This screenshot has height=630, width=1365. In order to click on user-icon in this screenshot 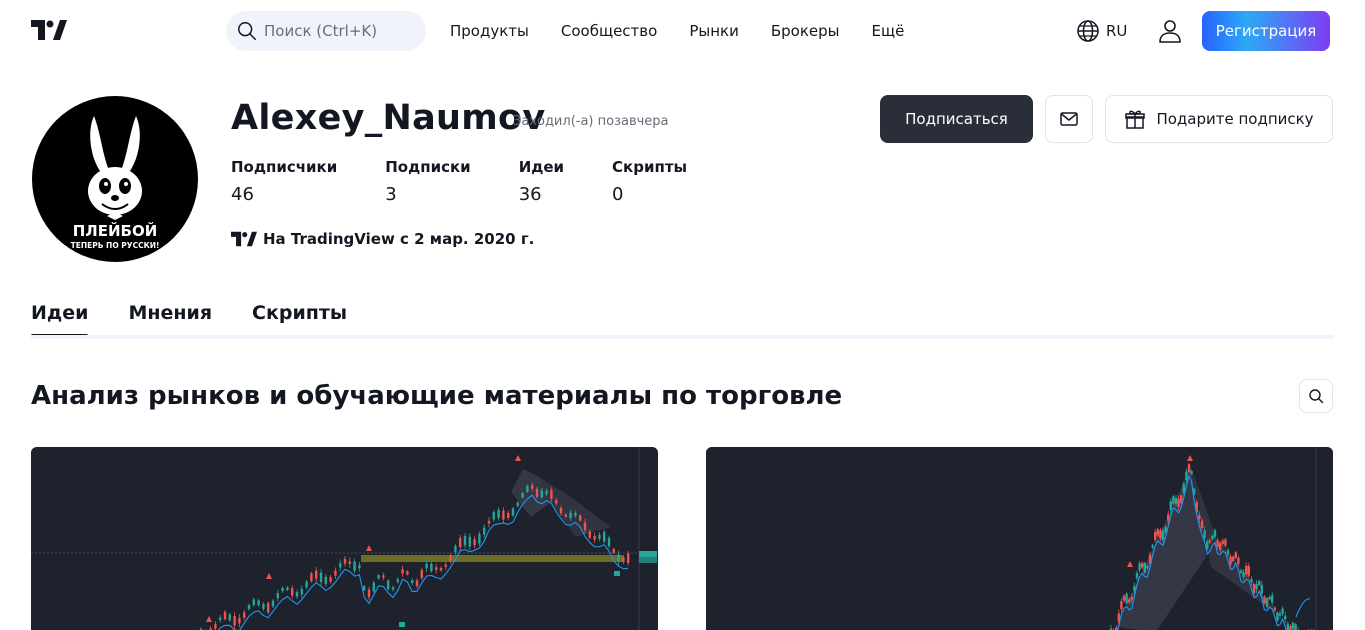, I will do `click(1170, 31)`.